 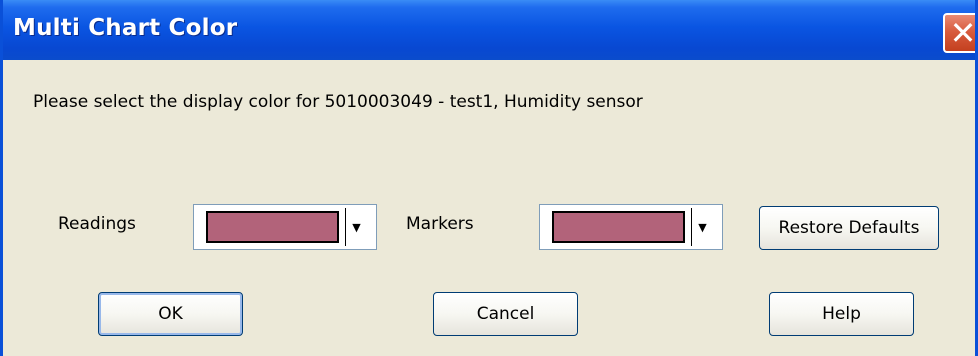 I want to click on markers-color-dropdown: ▼, so click(x=631, y=227).